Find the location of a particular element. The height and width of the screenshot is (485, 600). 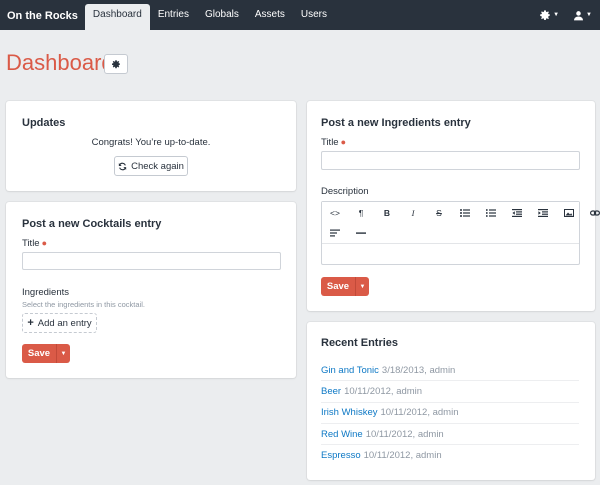

check-again-button: Check again is located at coordinates (151, 166).